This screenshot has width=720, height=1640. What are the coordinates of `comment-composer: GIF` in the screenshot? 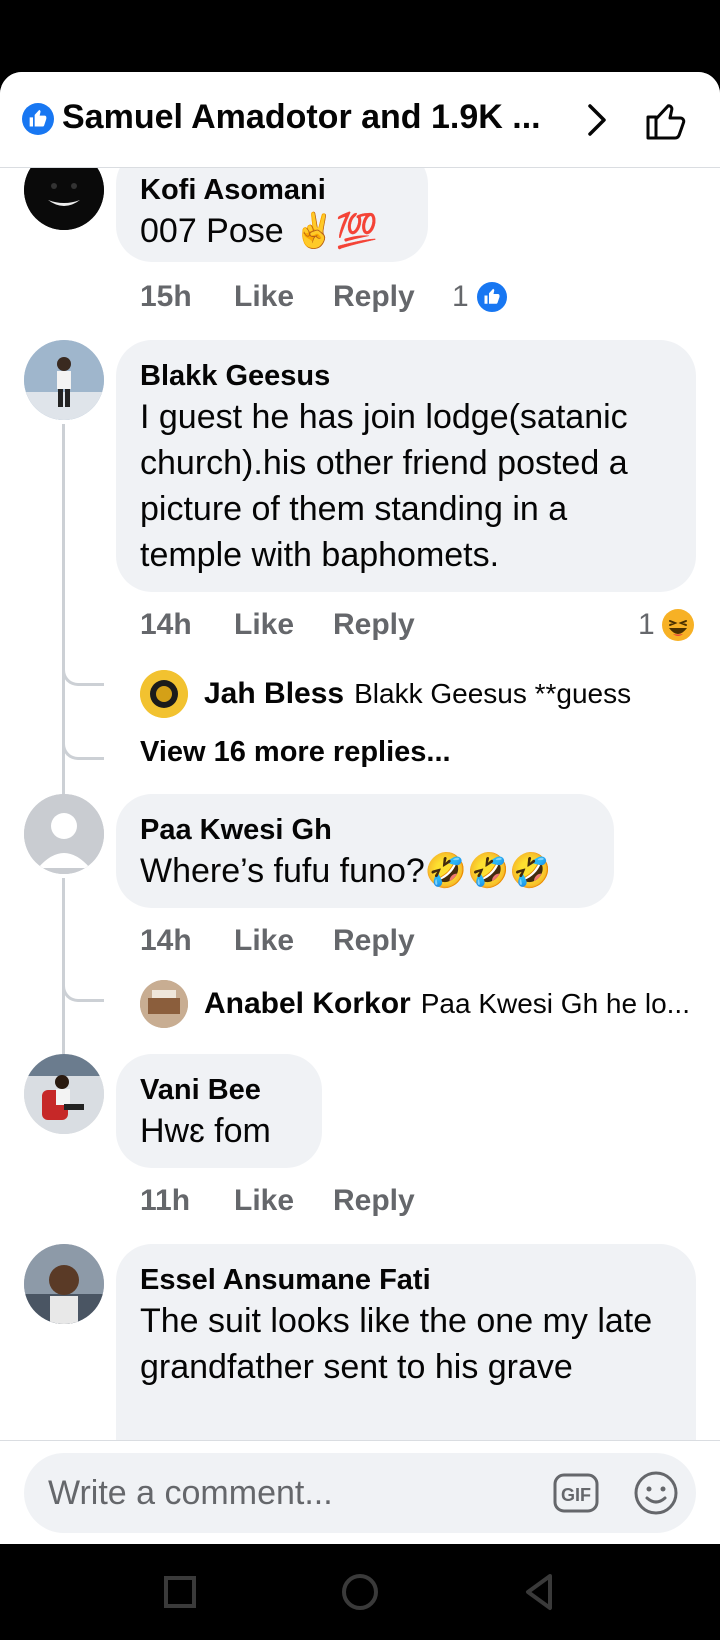 It's located at (360, 1493).